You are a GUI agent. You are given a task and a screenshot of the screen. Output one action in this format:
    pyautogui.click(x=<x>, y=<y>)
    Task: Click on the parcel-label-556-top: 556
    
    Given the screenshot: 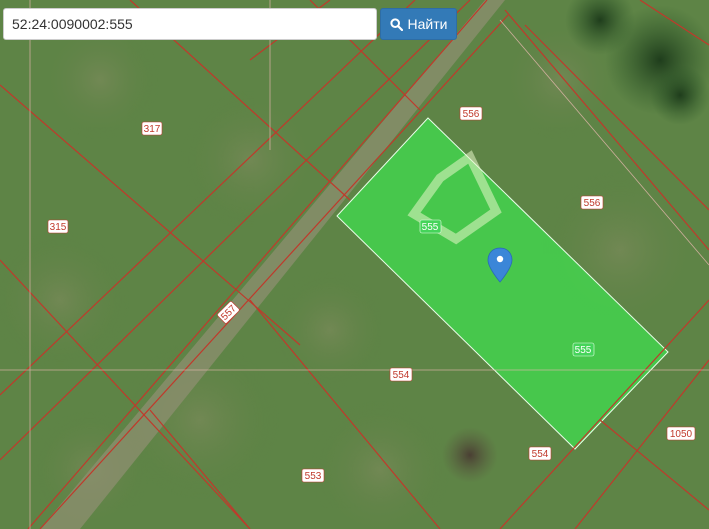 What is the action you would take?
    pyautogui.click(x=471, y=113)
    